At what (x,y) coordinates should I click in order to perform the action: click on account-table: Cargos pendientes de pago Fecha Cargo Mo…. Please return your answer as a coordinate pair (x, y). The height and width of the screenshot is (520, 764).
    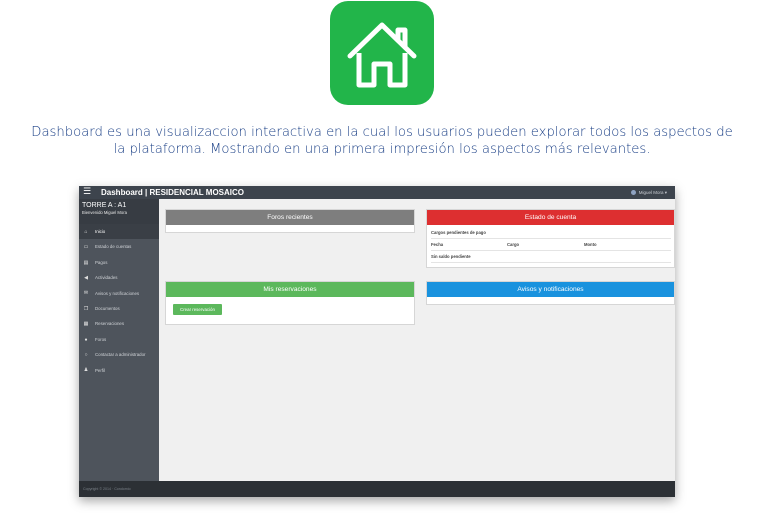
    Looking at the image, I should click on (551, 245).